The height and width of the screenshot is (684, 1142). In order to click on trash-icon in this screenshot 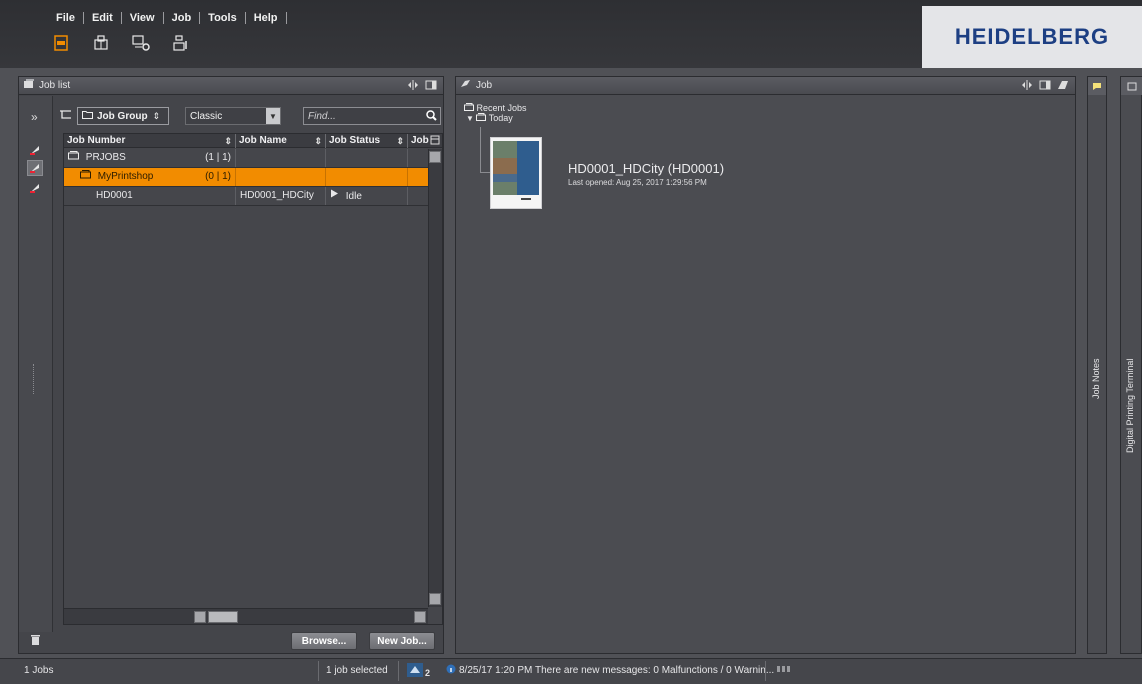, I will do `click(35, 641)`.